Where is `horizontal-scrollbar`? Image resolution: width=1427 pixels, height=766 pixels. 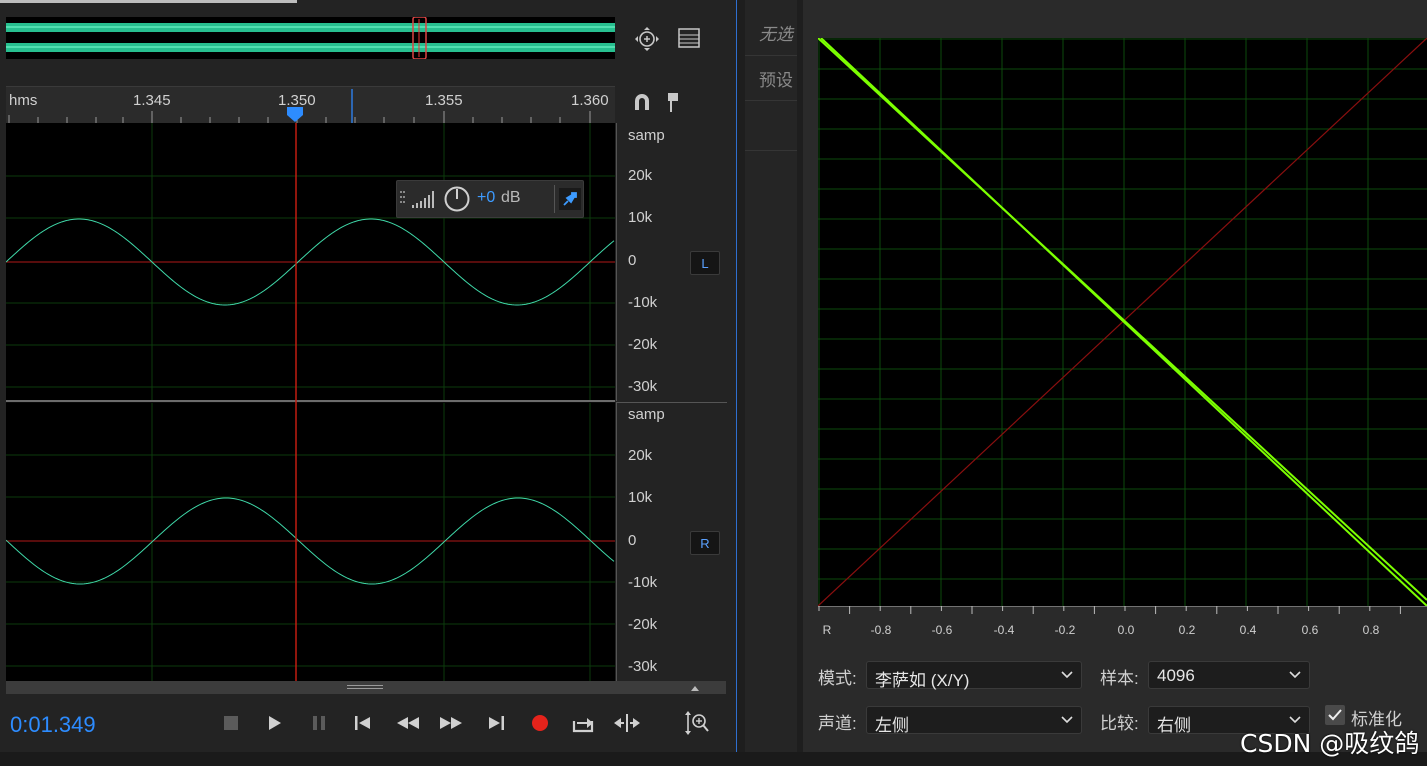
horizontal-scrollbar is located at coordinates (366, 687).